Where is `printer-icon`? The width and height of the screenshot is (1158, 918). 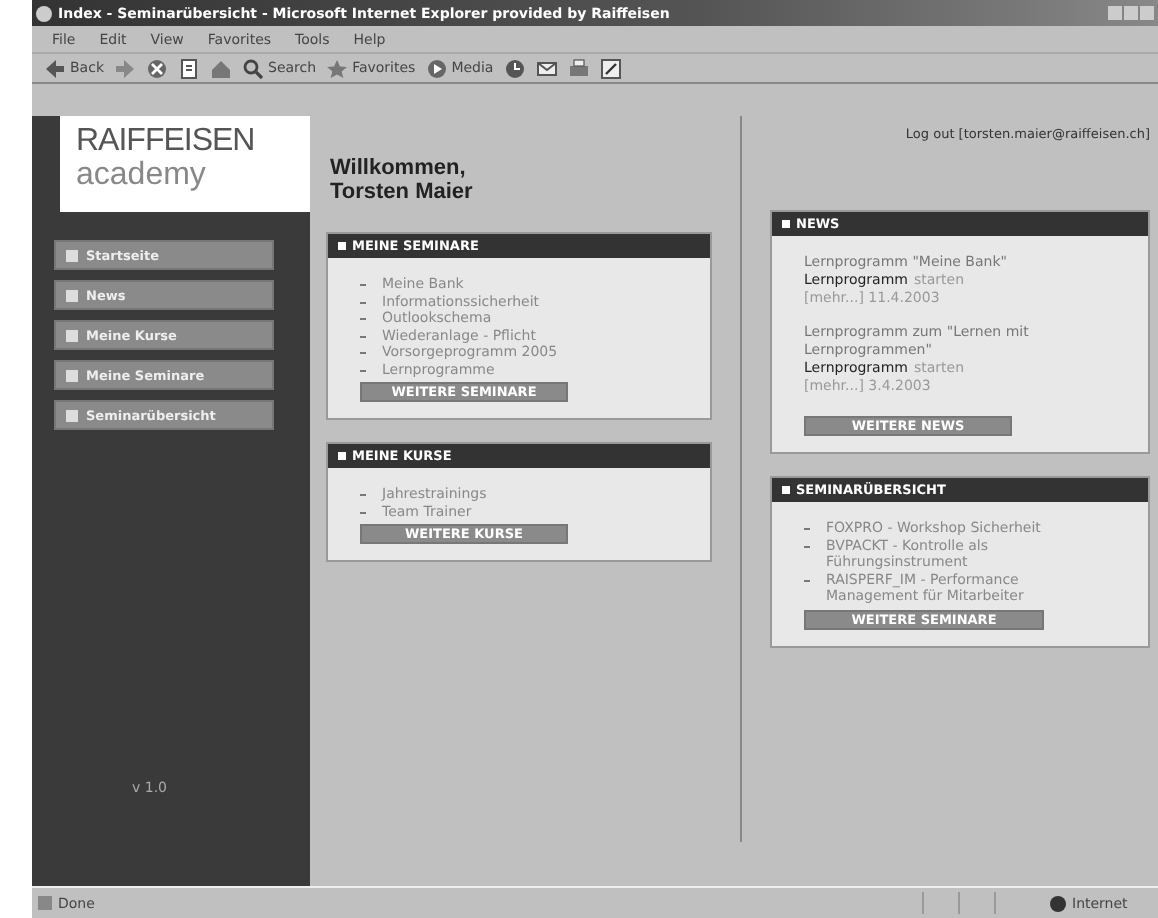 printer-icon is located at coordinates (578, 68).